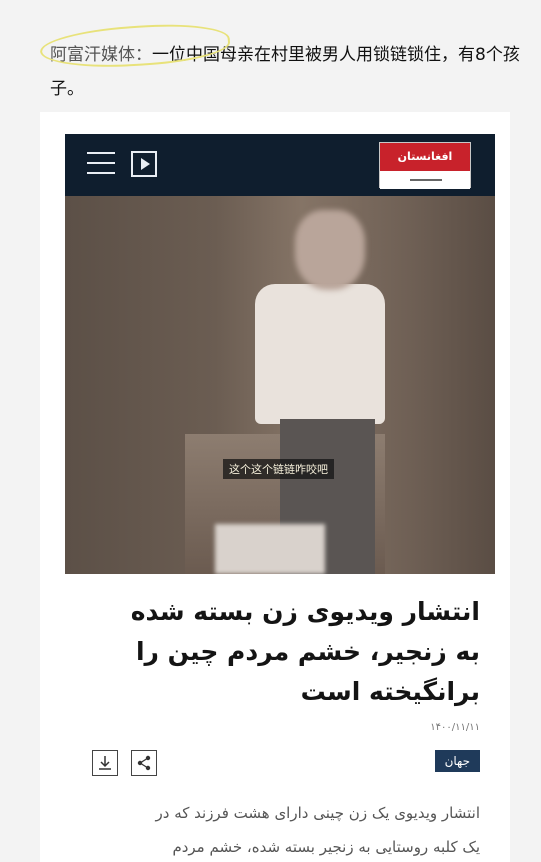  Describe the element at coordinates (101, 164) in the screenshot. I see `menu-icon` at that location.